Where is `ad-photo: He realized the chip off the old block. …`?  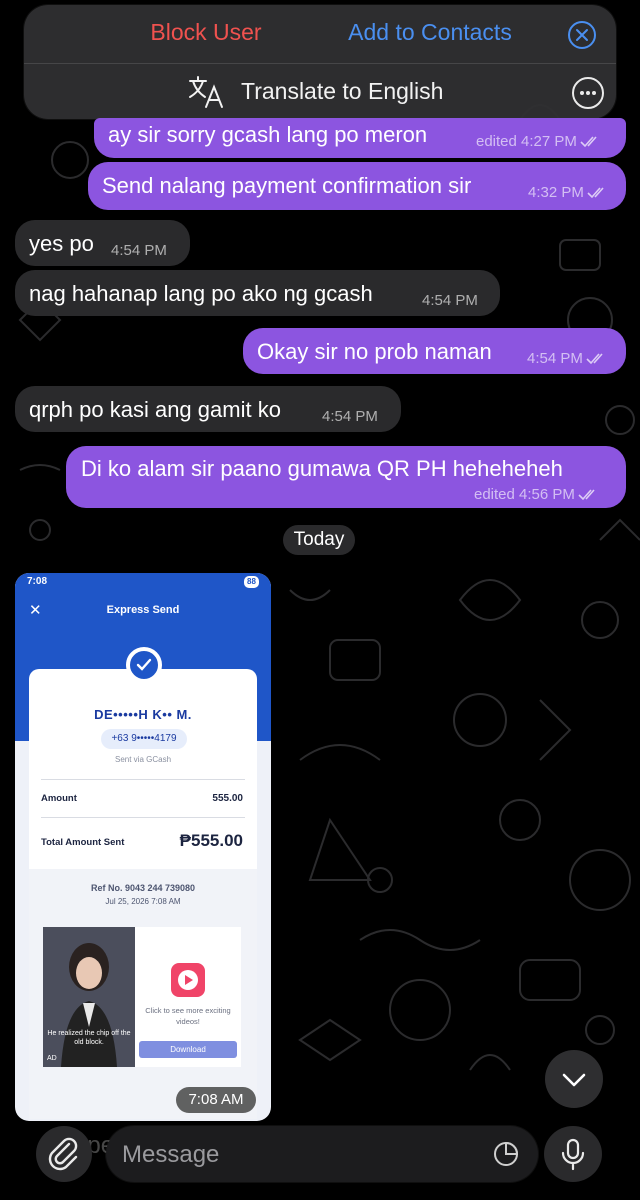 ad-photo: He realized the chip off the old block. … is located at coordinates (89, 997).